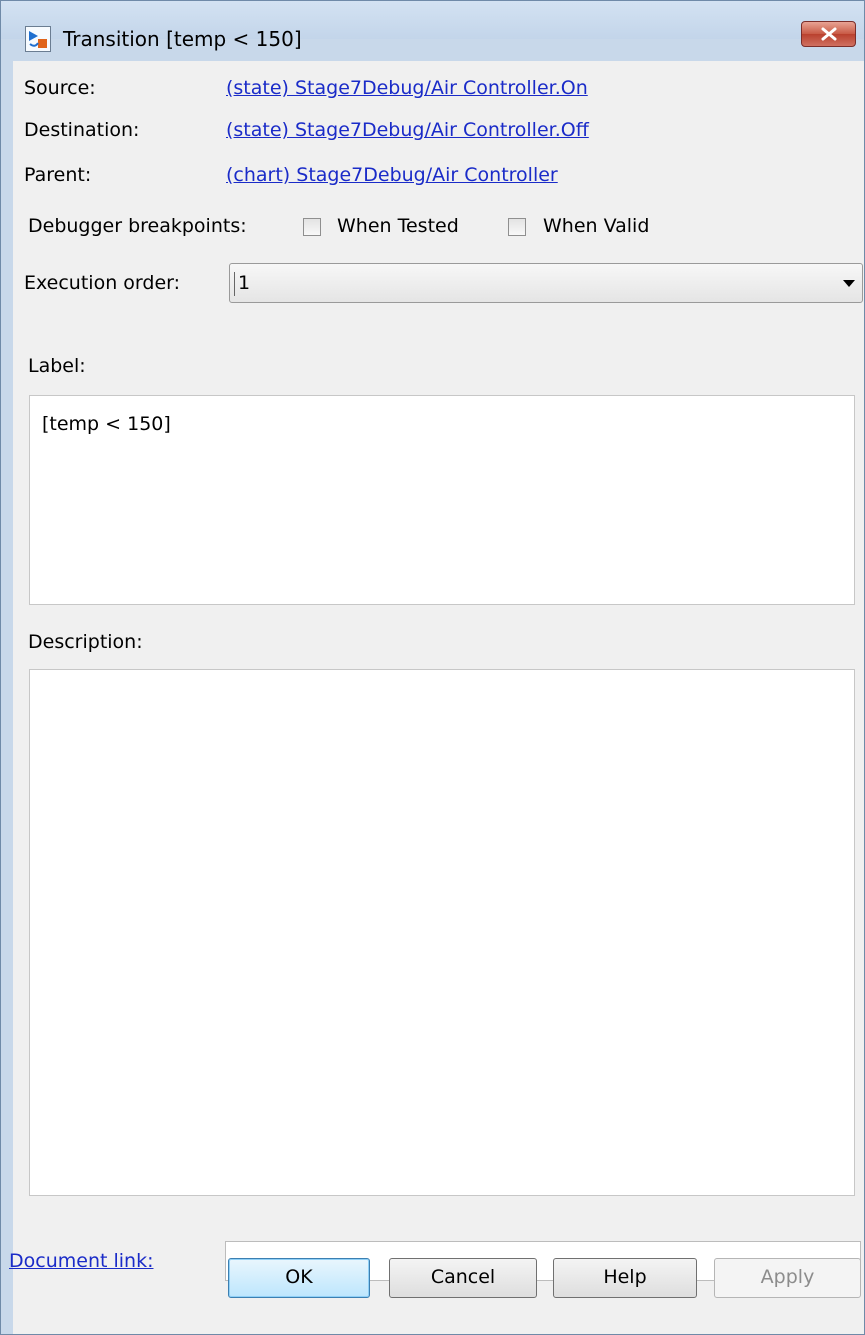 Image resolution: width=865 pixels, height=1335 pixels. Describe the element at coordinates (60, 88) in the screenshot. I see `source-label: Source:` at that location.